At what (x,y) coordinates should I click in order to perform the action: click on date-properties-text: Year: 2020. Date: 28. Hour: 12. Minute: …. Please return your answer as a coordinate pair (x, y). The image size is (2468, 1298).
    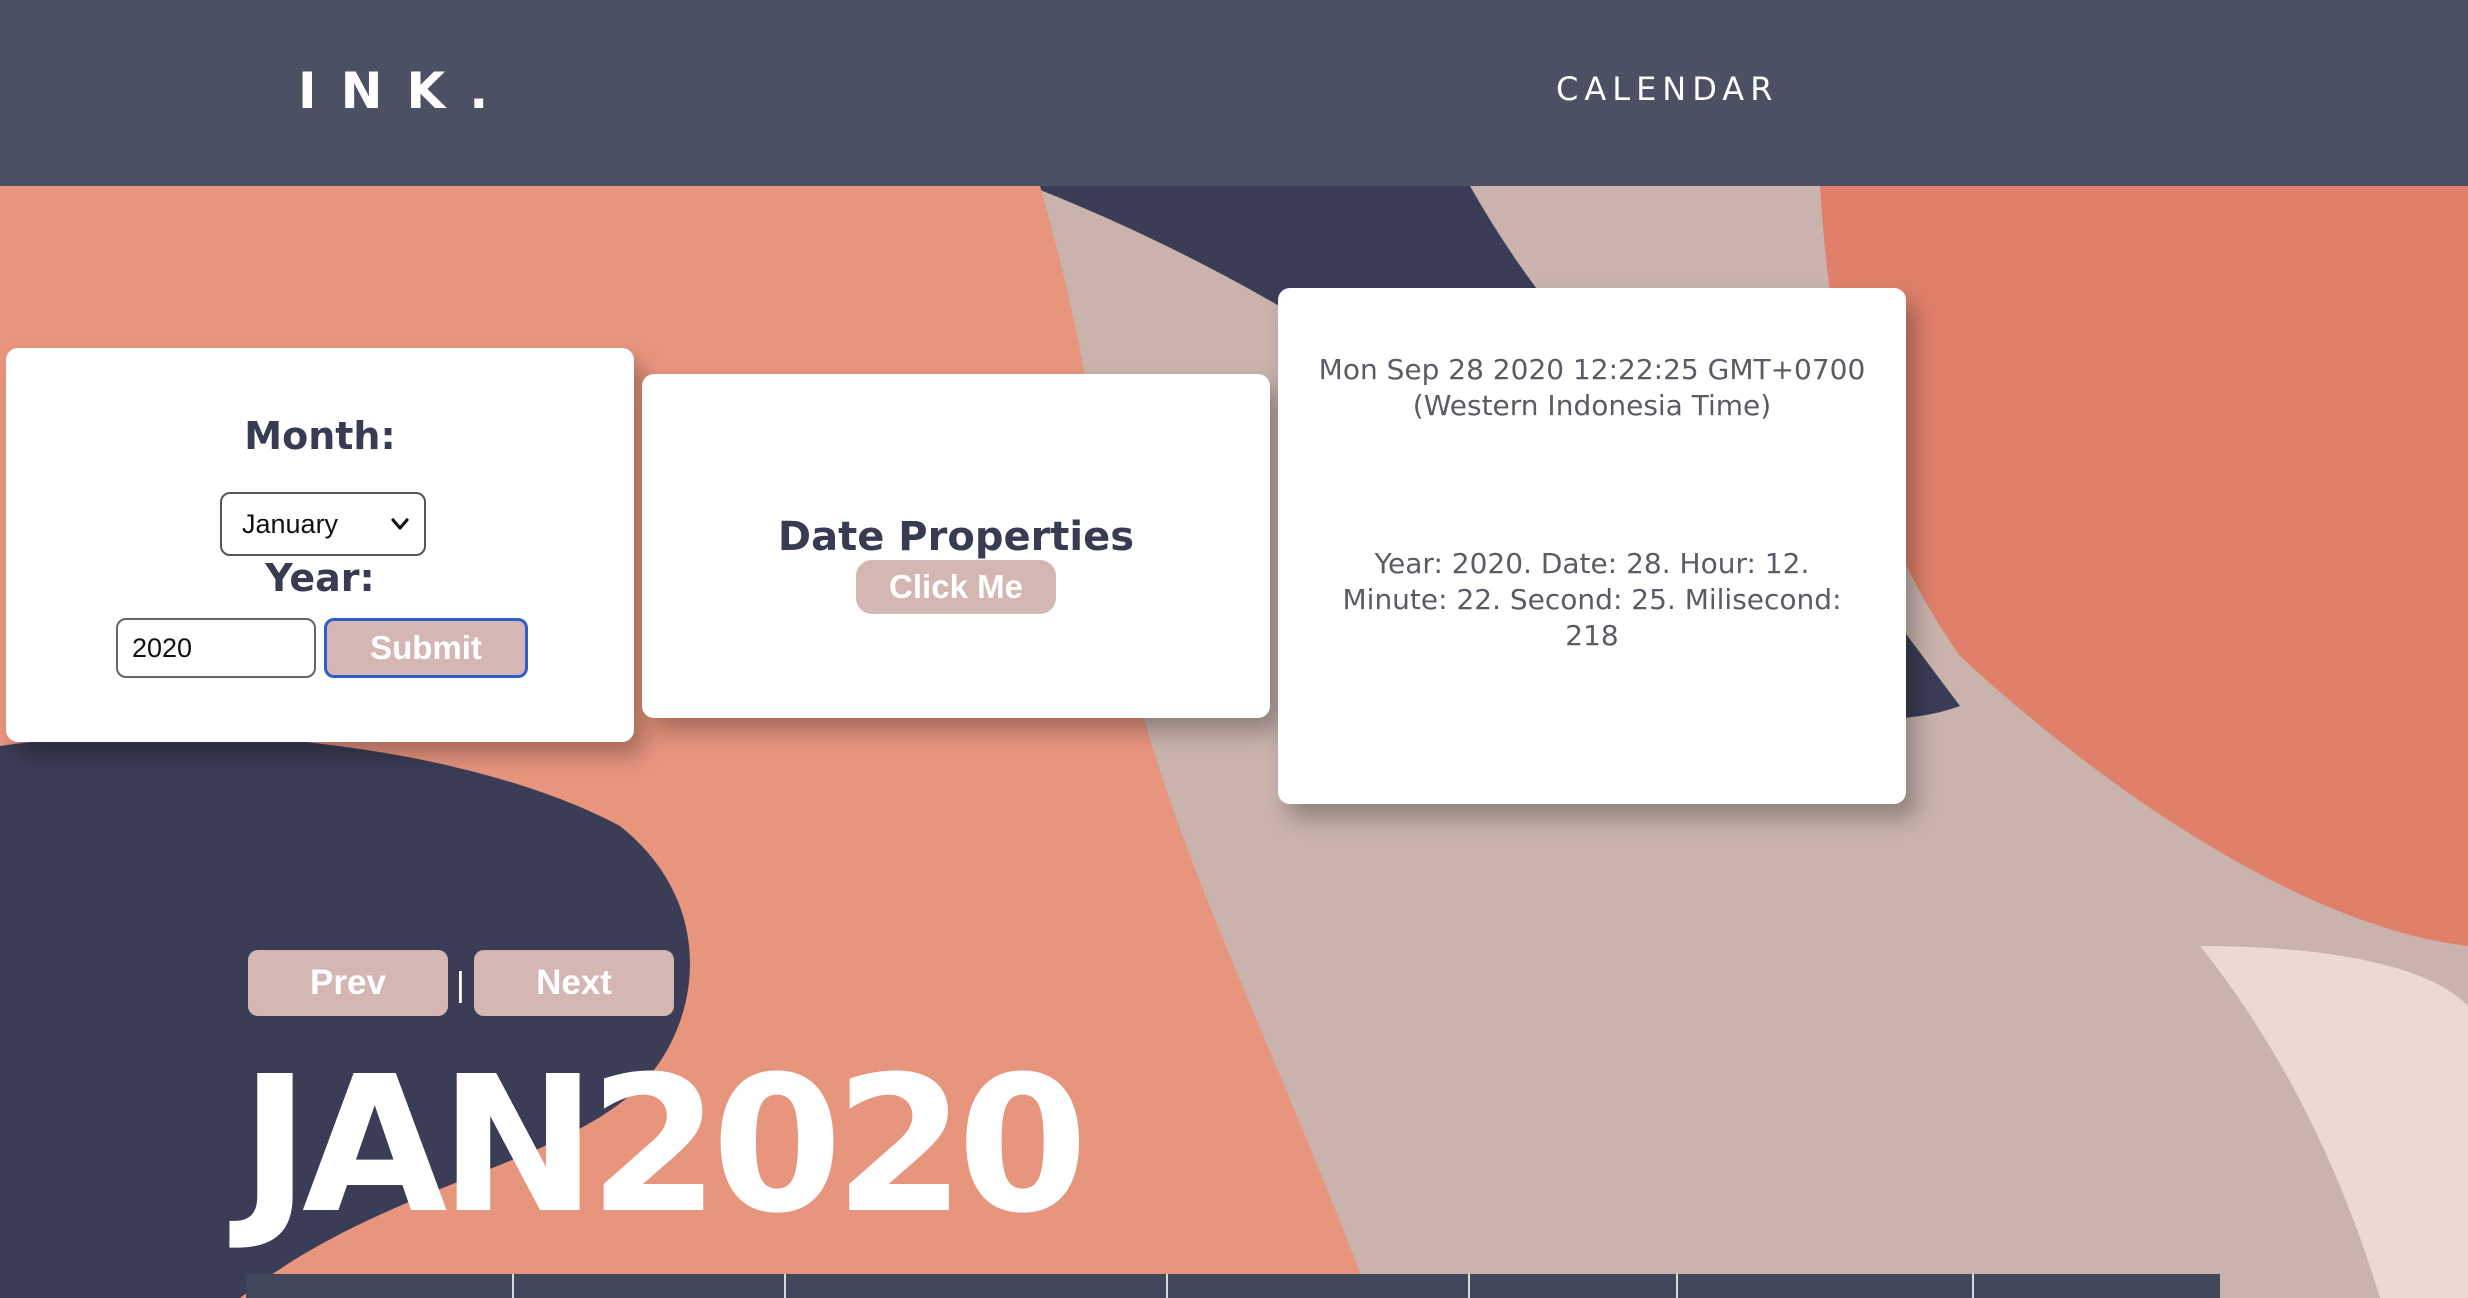
    Looking at the image, I should click on (1592, 599).